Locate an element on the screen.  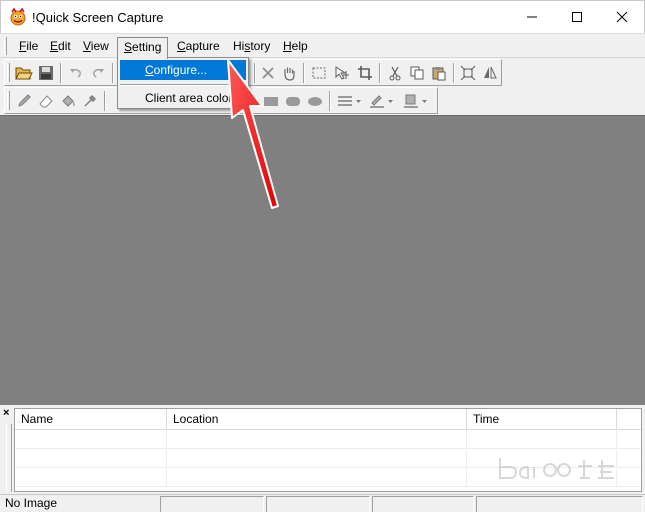
line-color-button is located at coordinates (382, 101).